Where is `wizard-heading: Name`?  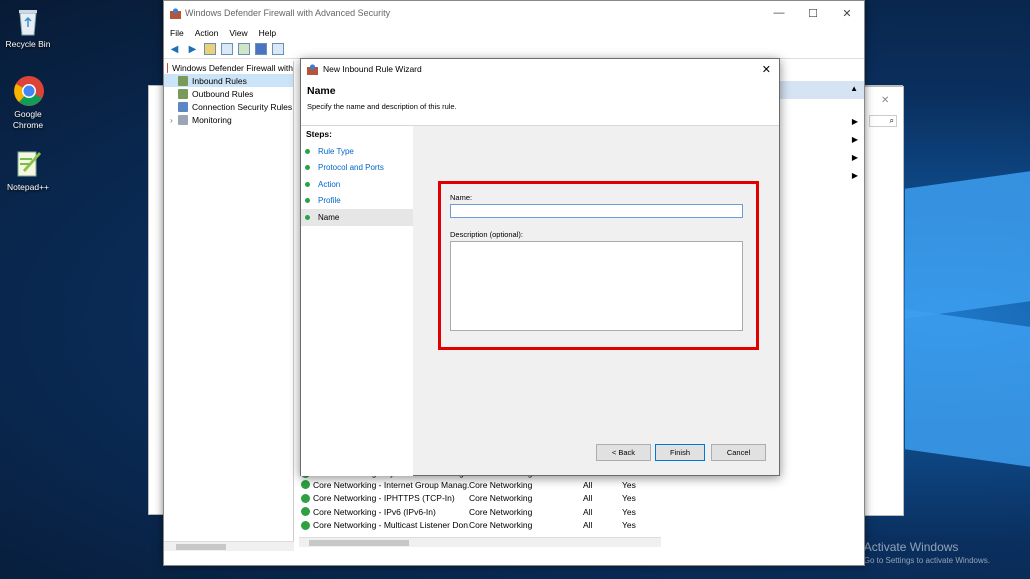 wizard-heading: Name is located at coordinates (321, 91).